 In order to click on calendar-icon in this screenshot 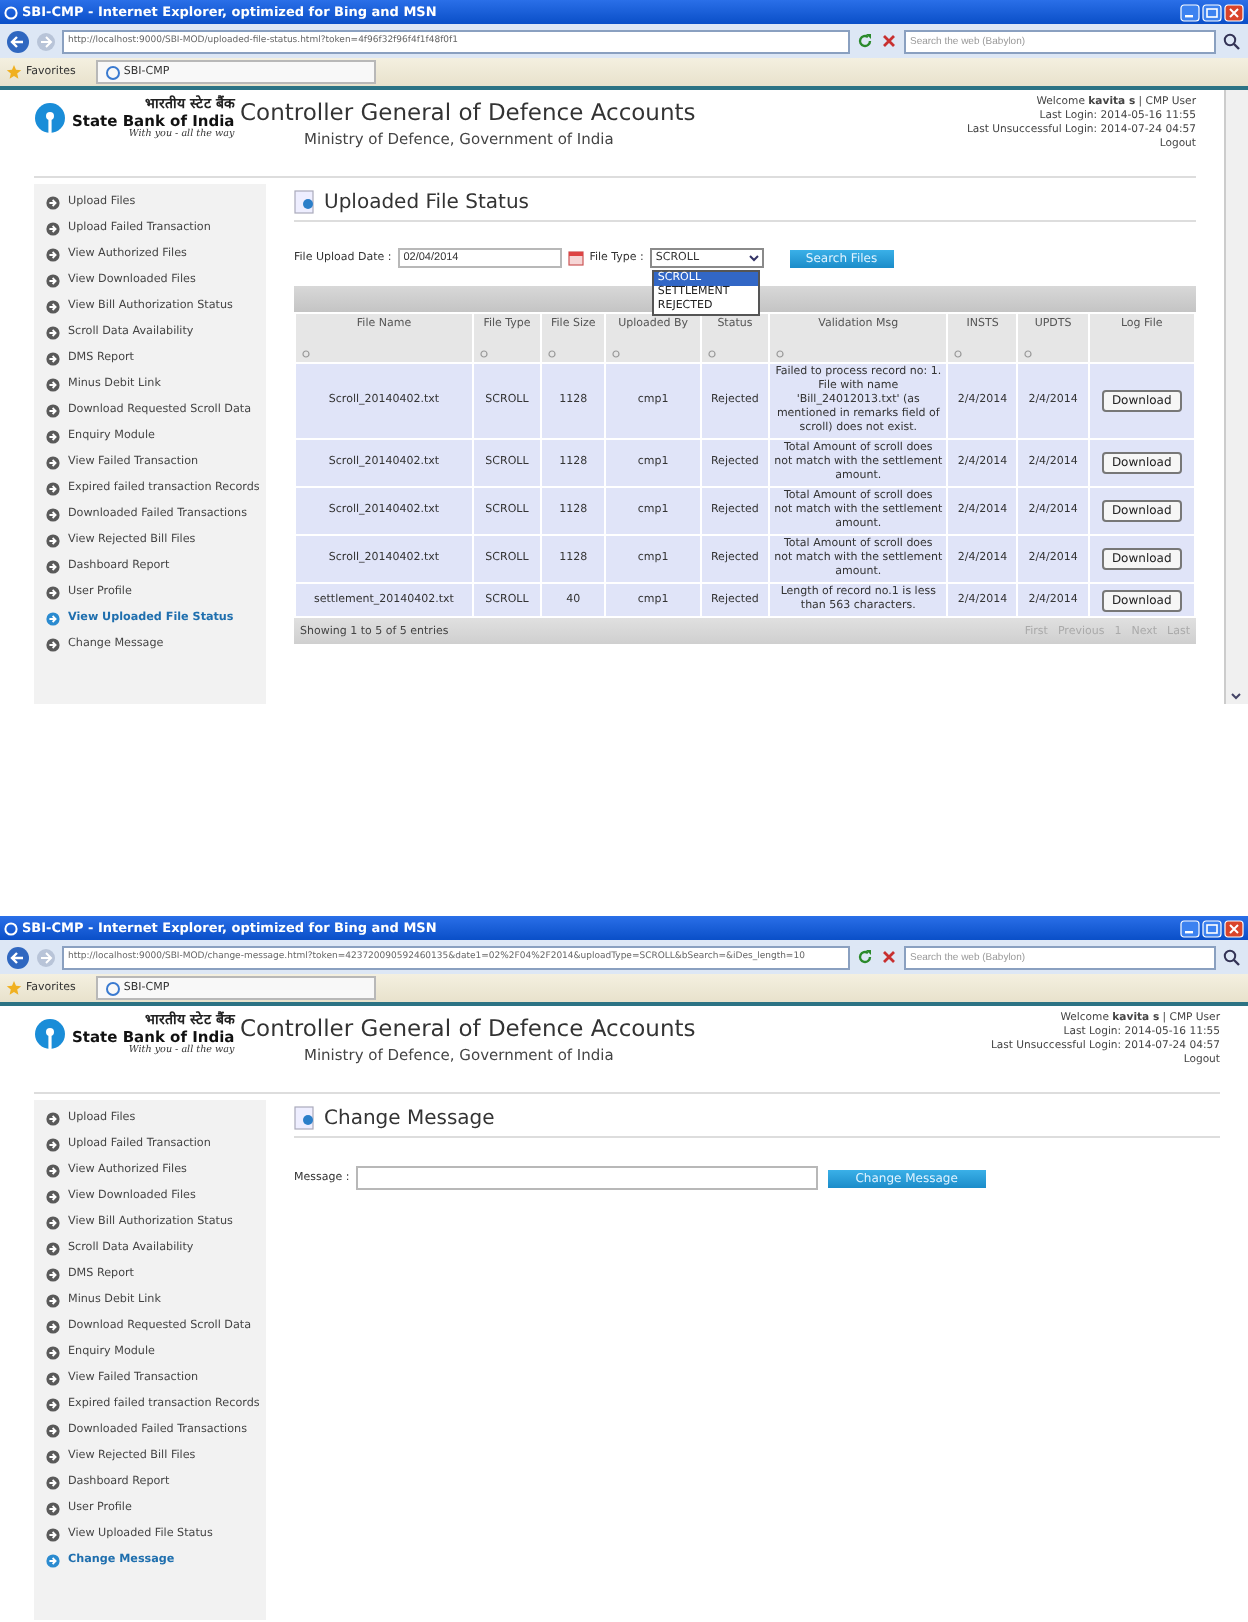, I will do `click(575, 258)`.